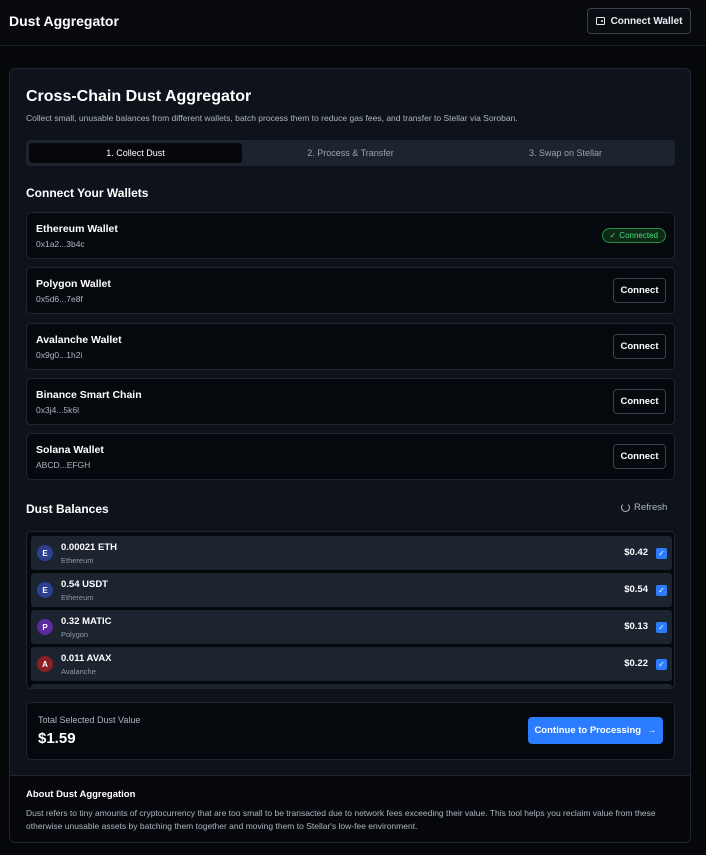 This screenshot has width=706, height=855. I want to click on dust-item: A 0.011 AVAX Avalanche $0.22 ✓, so click(351, 664).